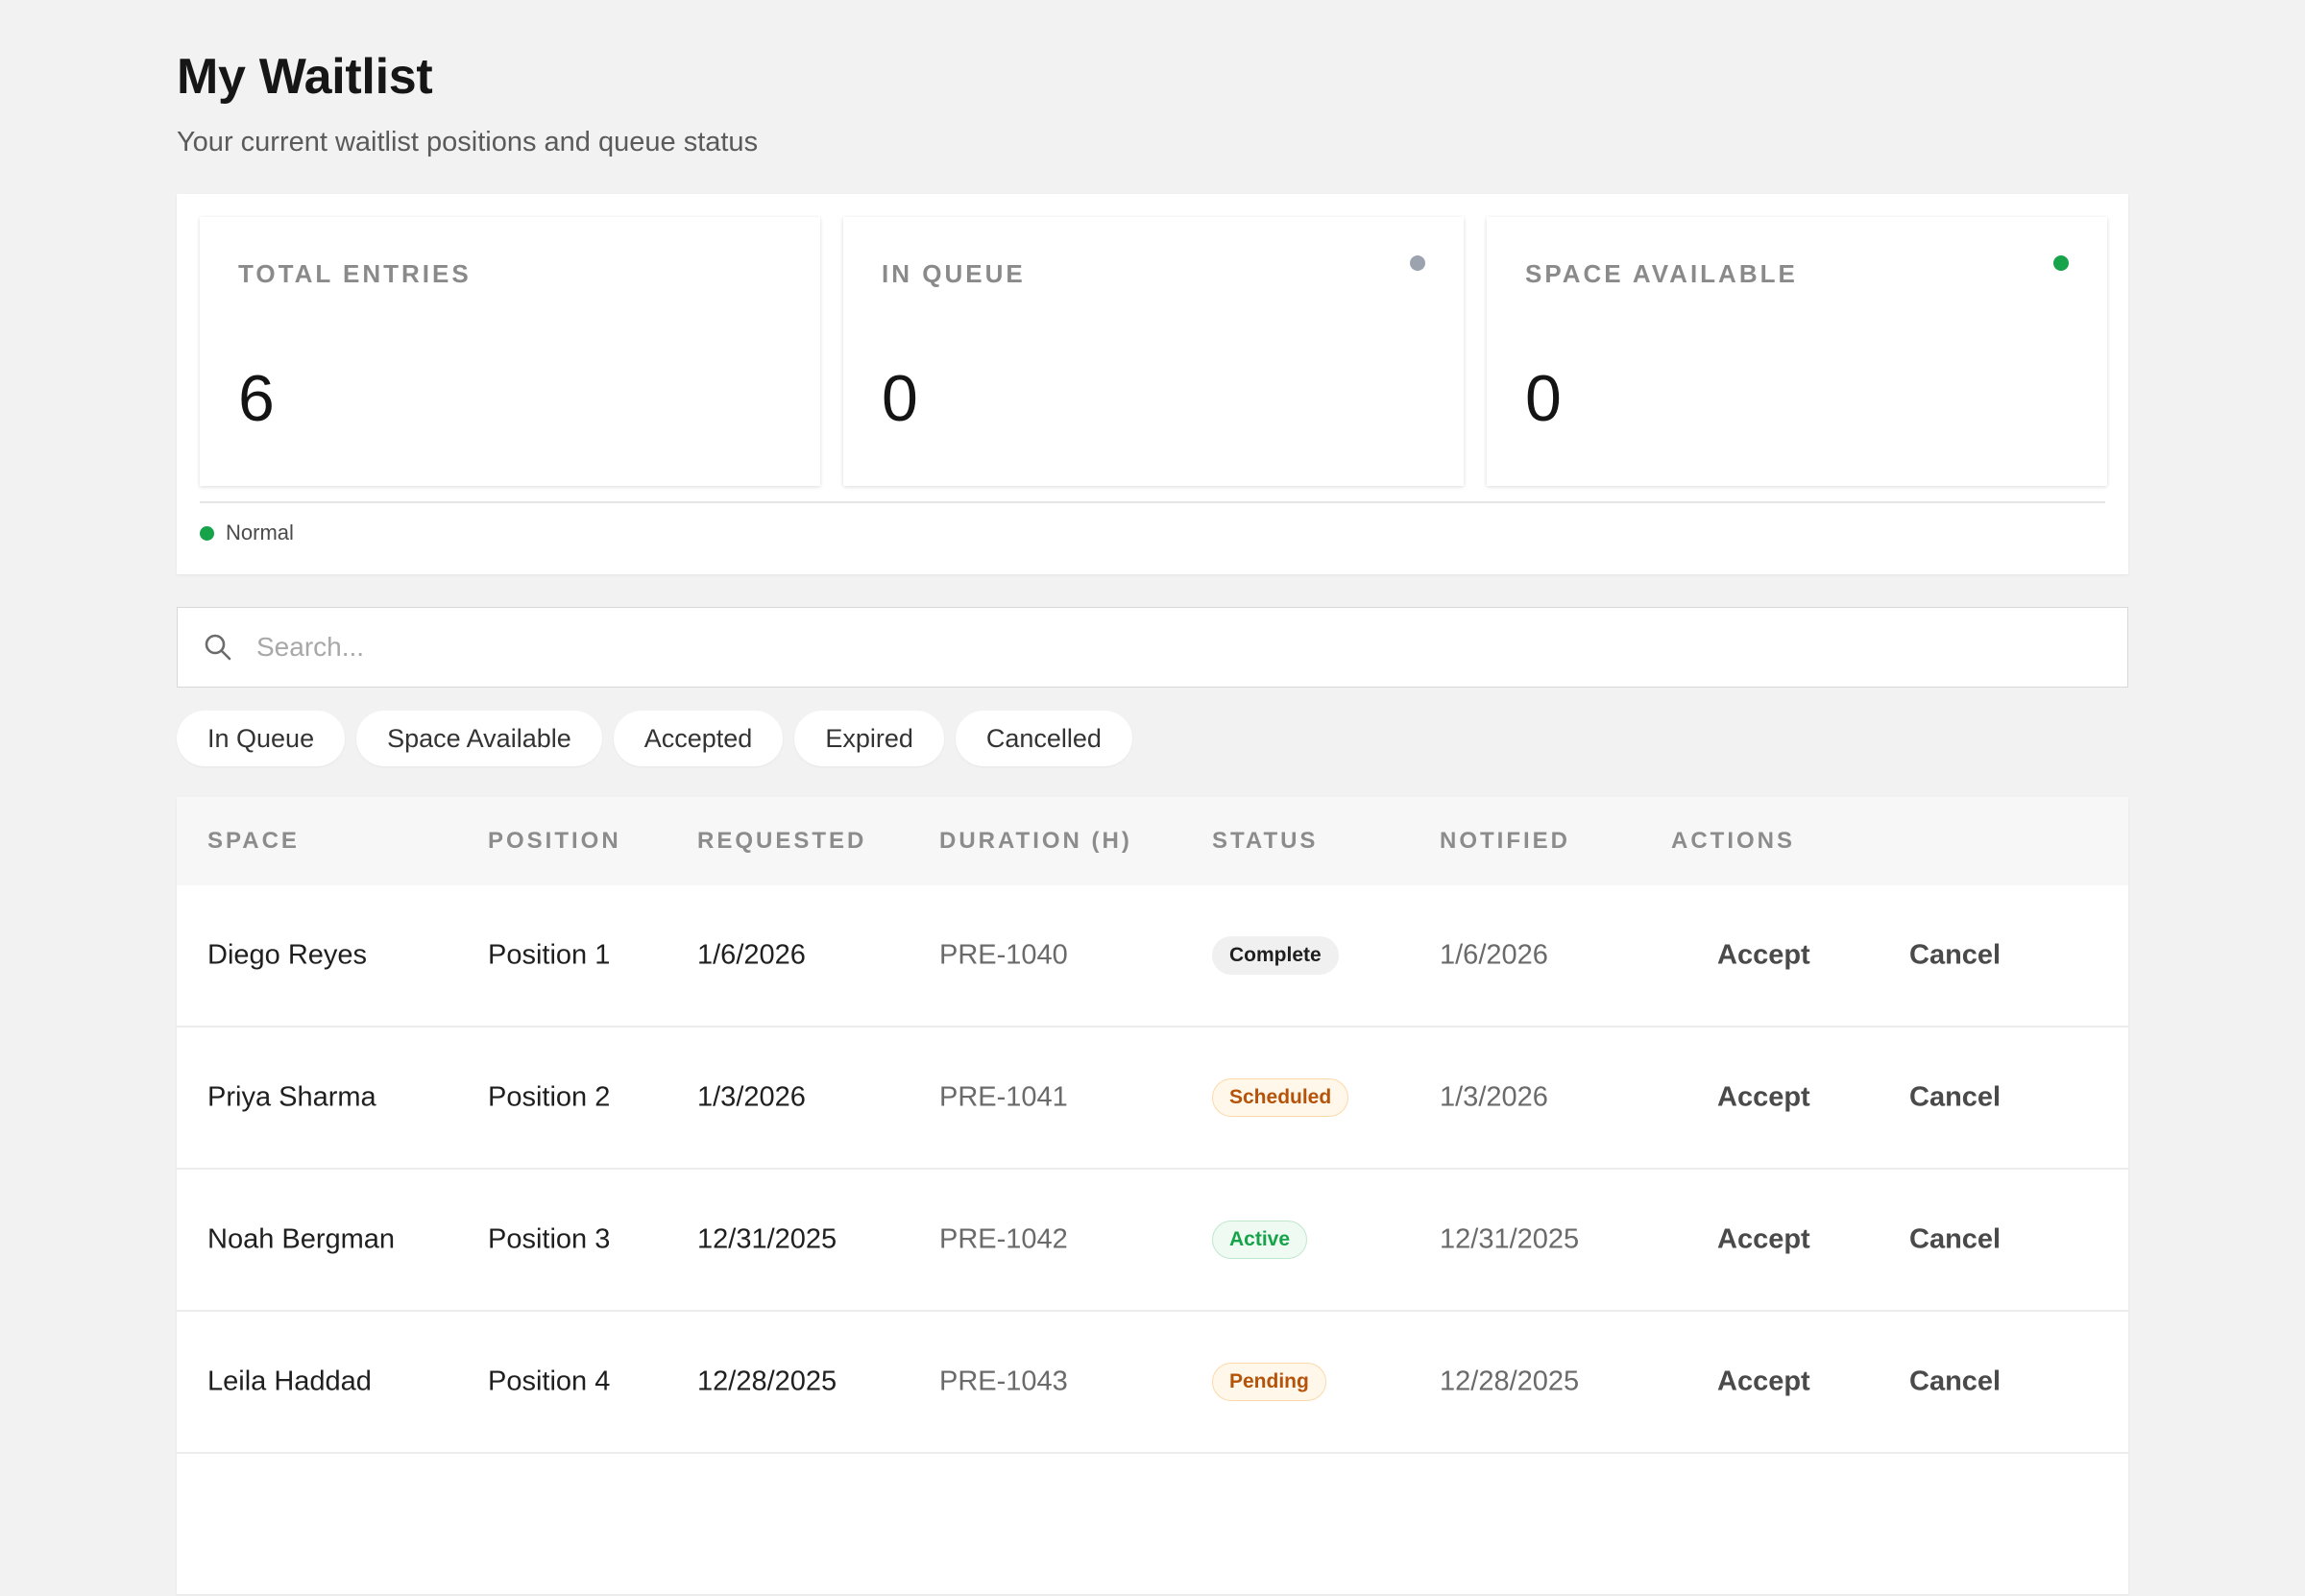  I want to click on cell-duration: PRE-1041, so click(1003, 1097).